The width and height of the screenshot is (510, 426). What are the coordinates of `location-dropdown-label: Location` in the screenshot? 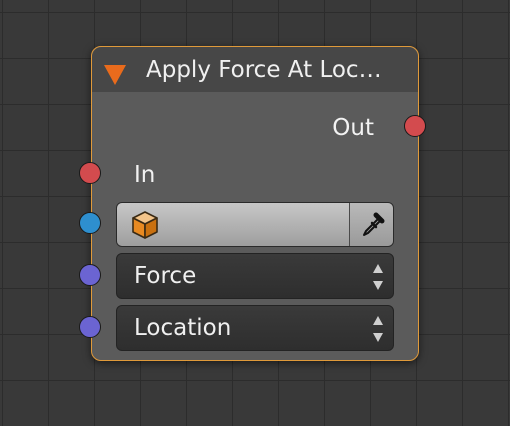 It's located at (183, 328).